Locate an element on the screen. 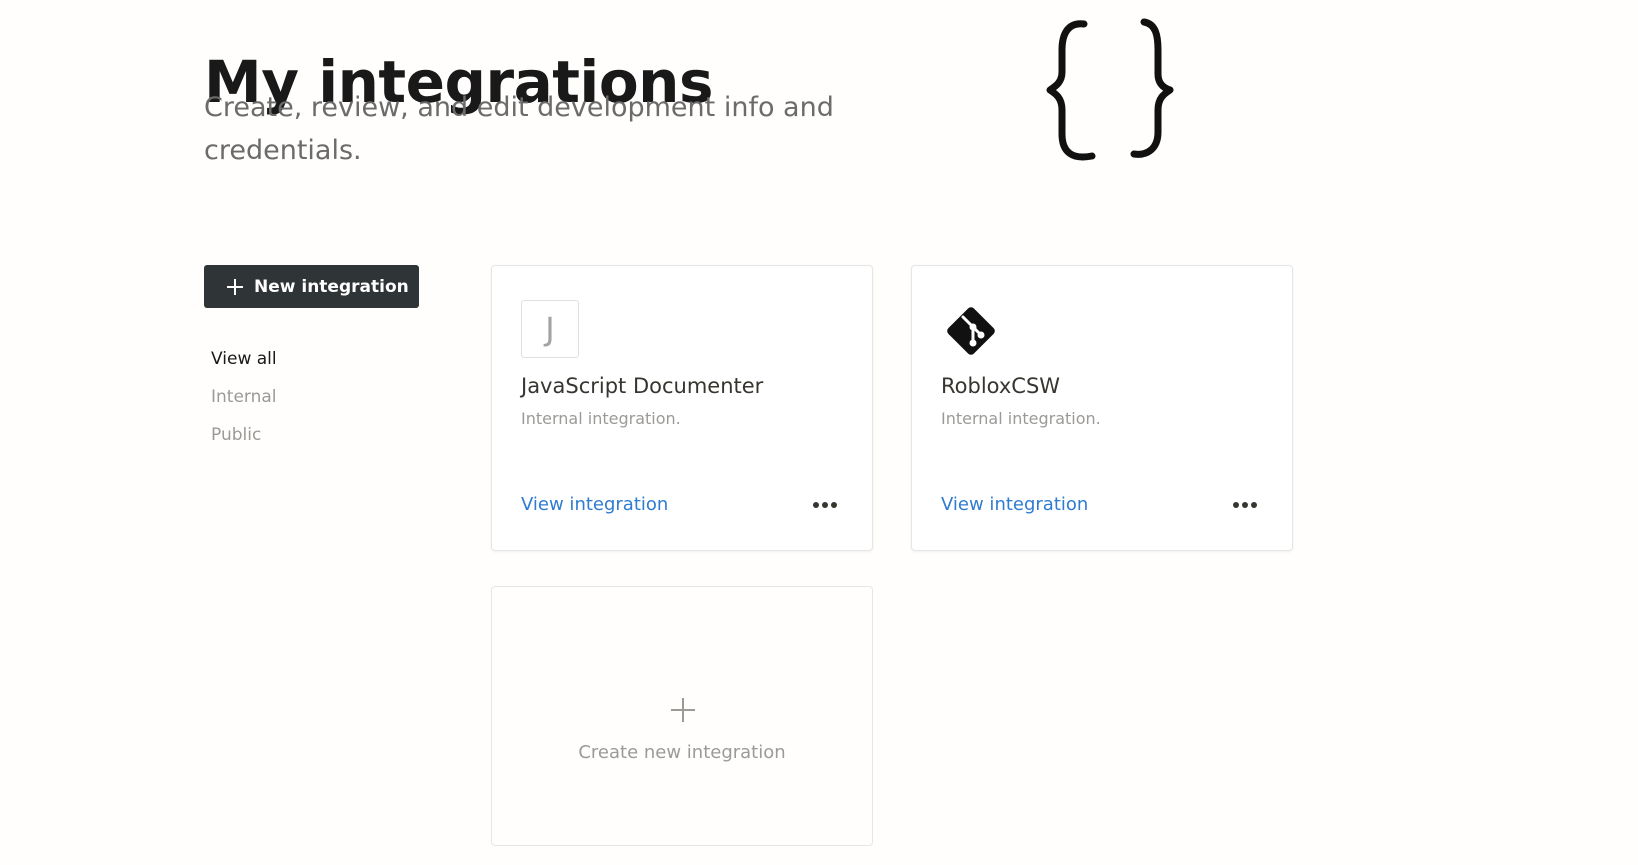 The height and width of the screenshot is (865, 1638). filter-list: View all Internal Public is located at coordinates (244, 397).